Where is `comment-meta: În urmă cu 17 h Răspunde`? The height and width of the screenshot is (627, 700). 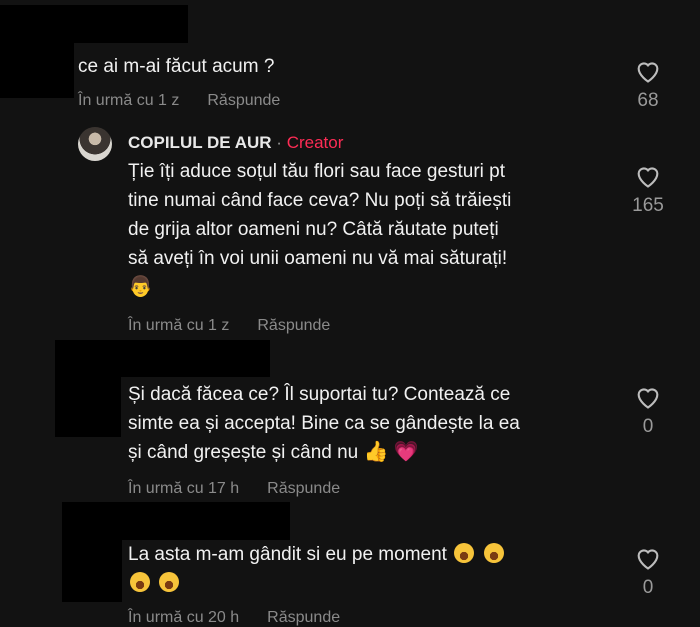
comment-meta: În urmă cu 17 h Răspunde is located at coordinates (234, 489).